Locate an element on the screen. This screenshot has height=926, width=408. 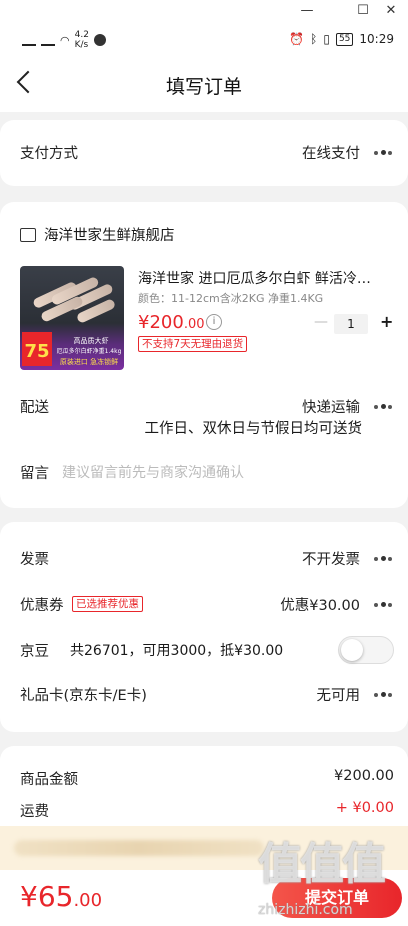
payment-row: 支付方式 在线支付 is located at coordinates (204, 154).